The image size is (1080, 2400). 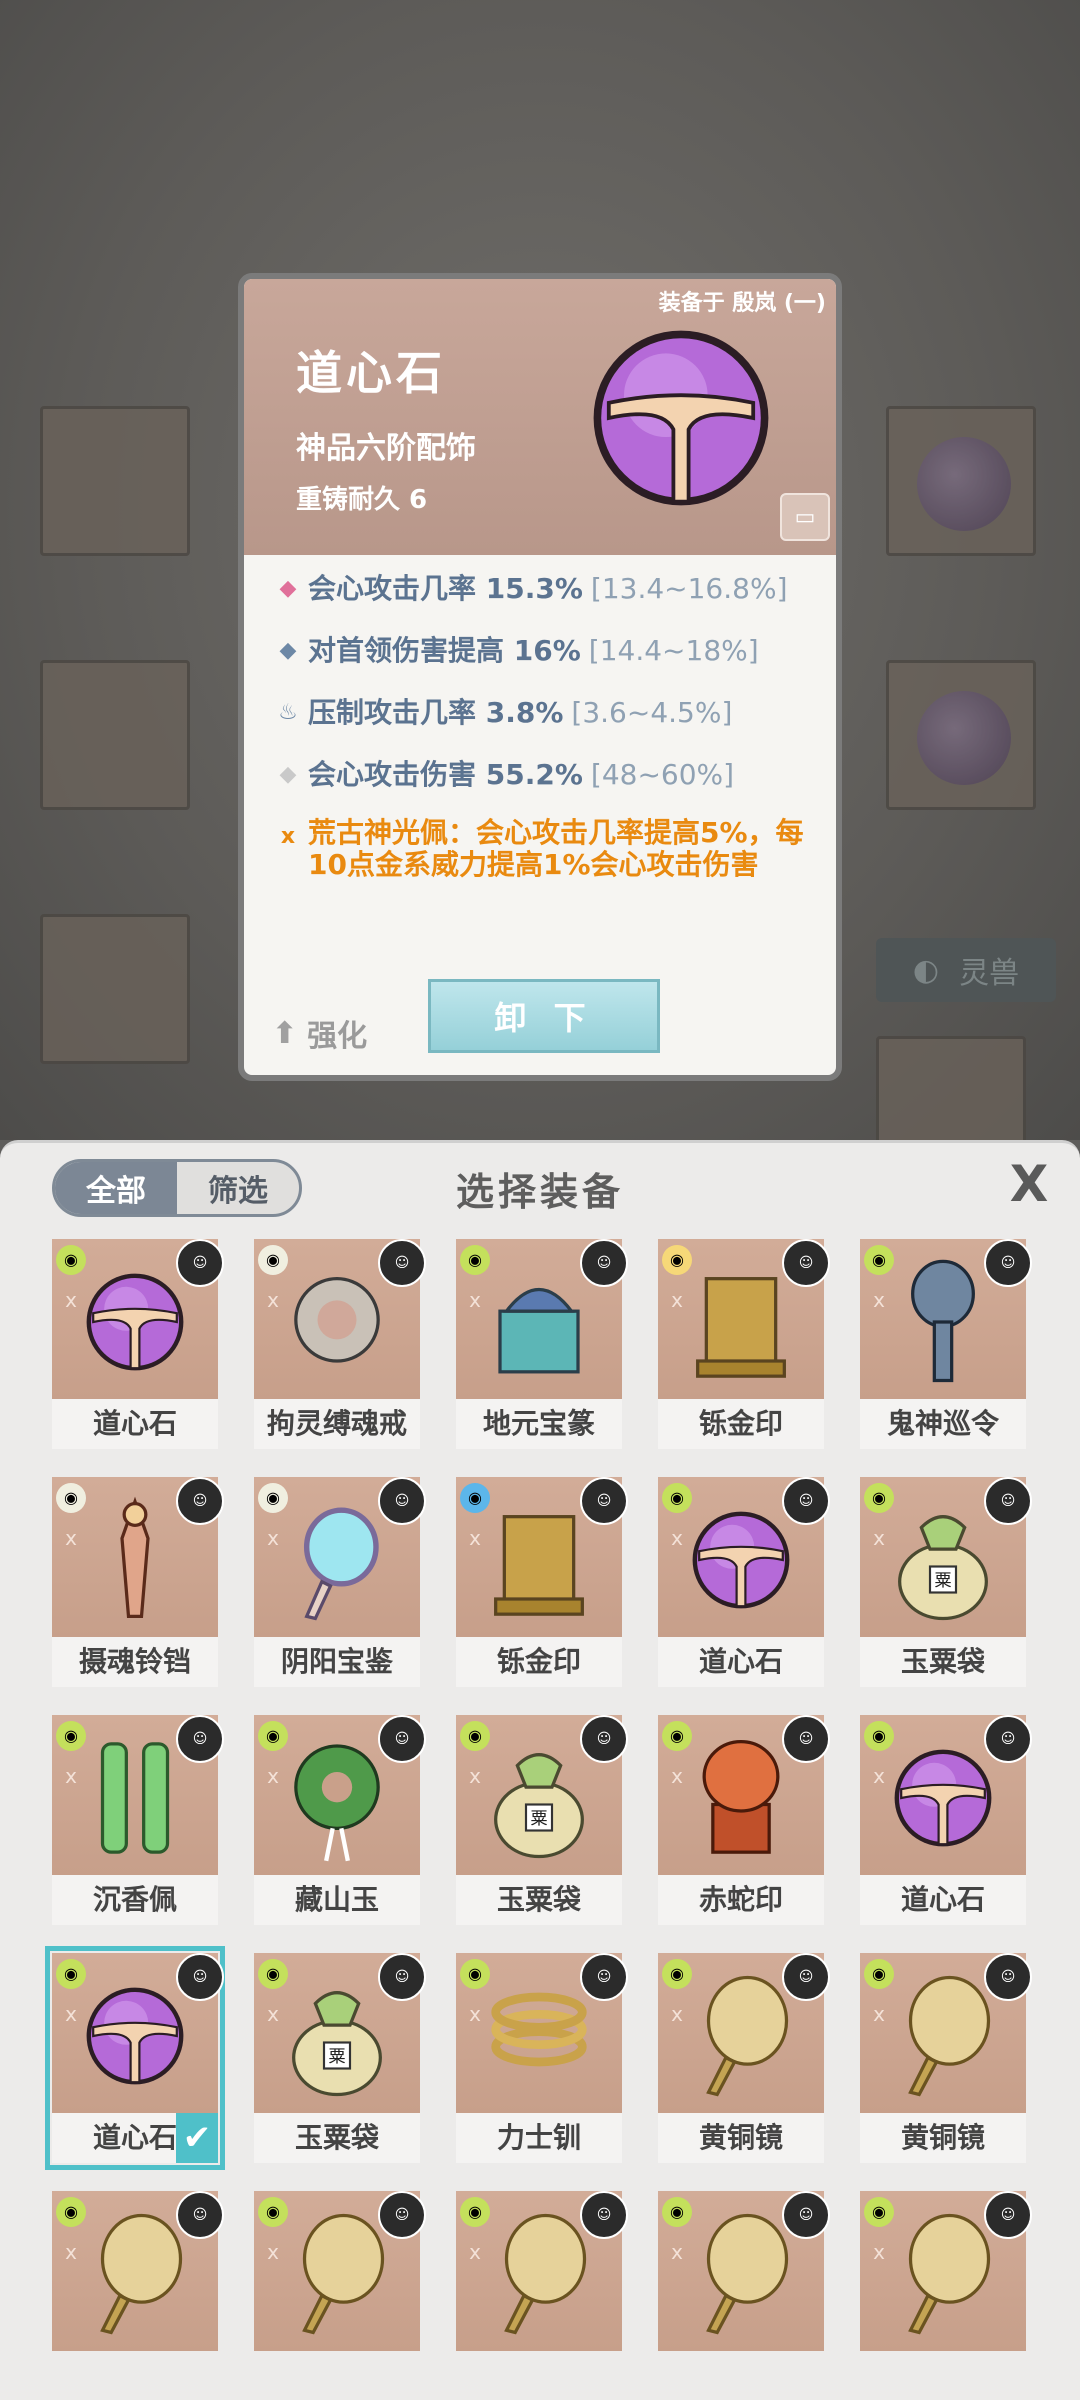 I want to click on item-detail-header: 装备于 殷岚 (一) 道心石 神品六阶配饰 重铸耐久 6 ▭, so click(x=540, y=417).